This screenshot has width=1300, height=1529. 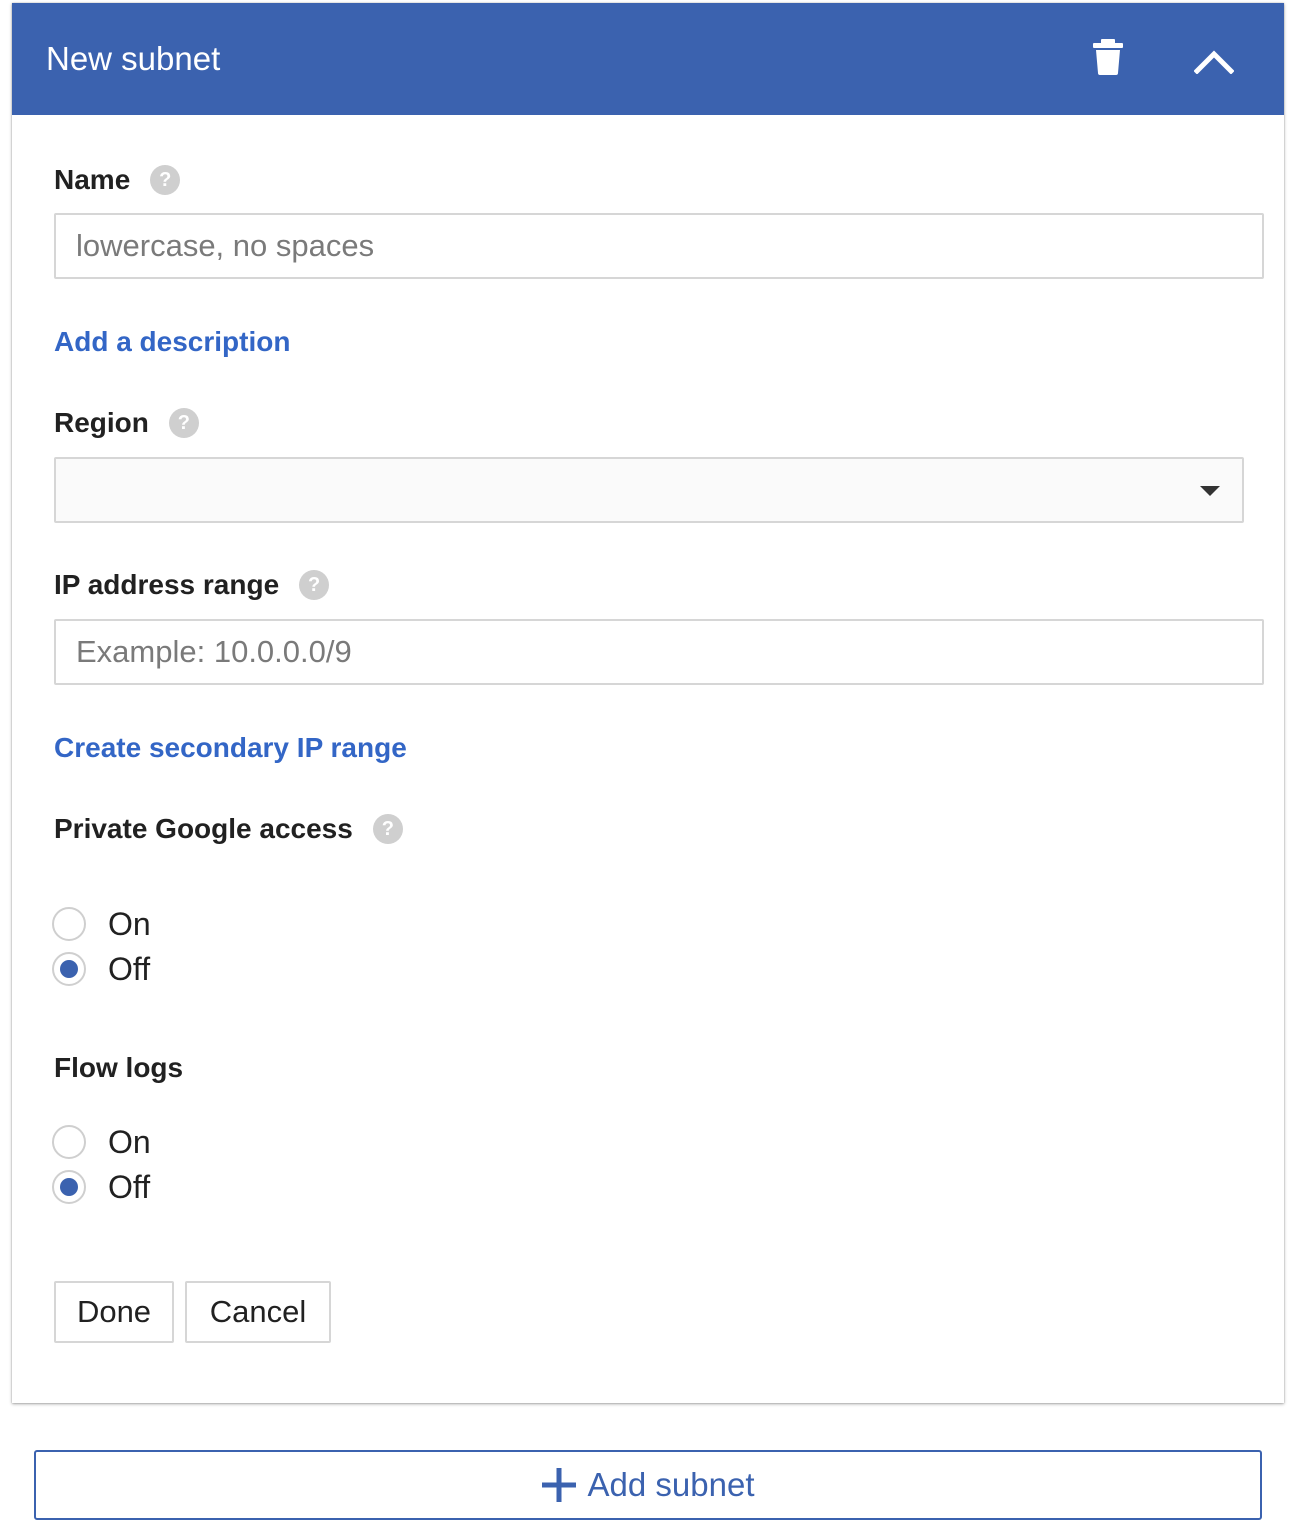 What do you see at coordinates (648, 59) in the screenshot?
I see `card-header: New subnet` at bounding box center [648, 59].